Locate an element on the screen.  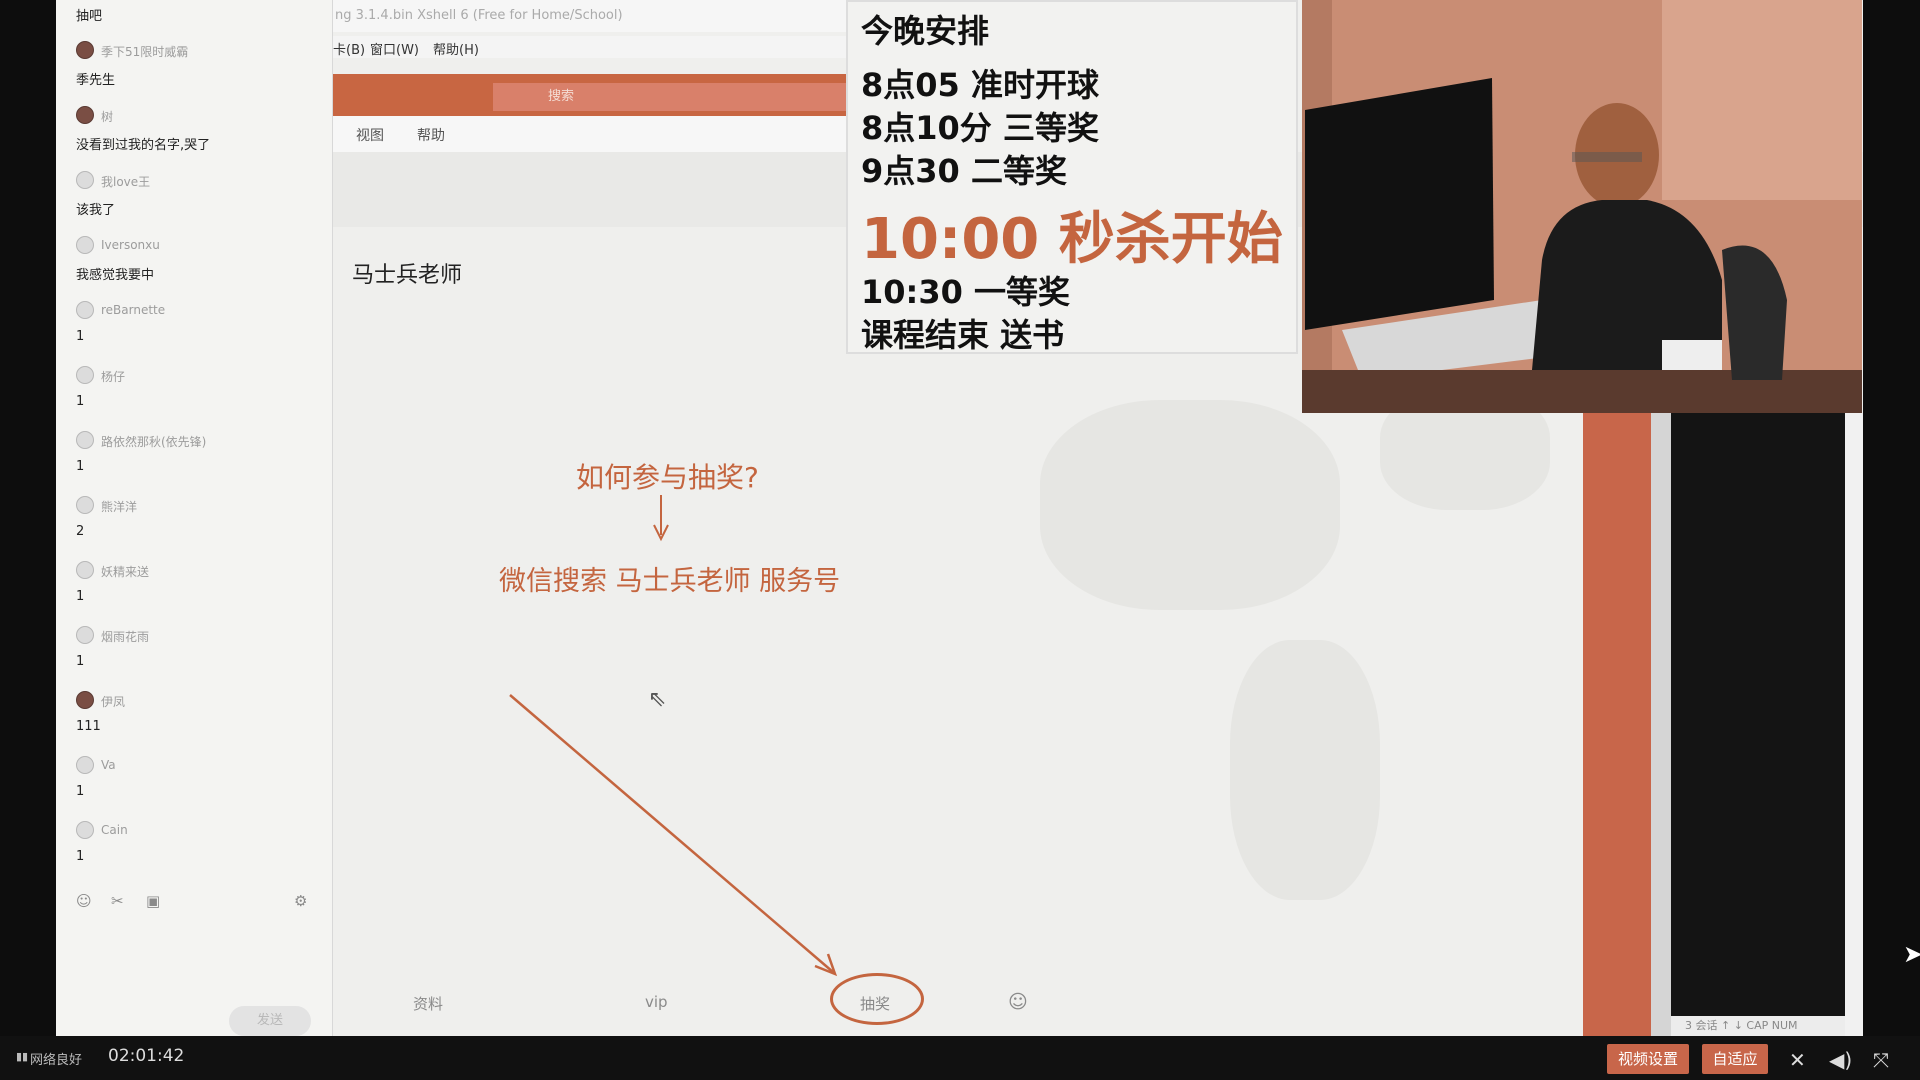
chat-text: 该我了 is located at coordinates (96, 210).